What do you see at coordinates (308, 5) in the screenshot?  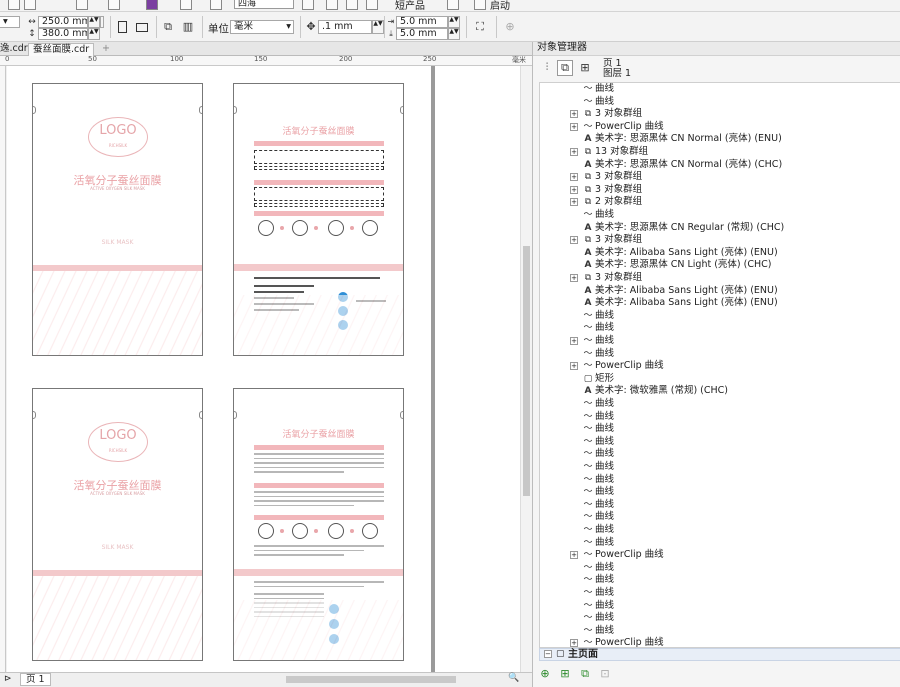 I see `fullscreen-icon` at bounding box center [308, 5].